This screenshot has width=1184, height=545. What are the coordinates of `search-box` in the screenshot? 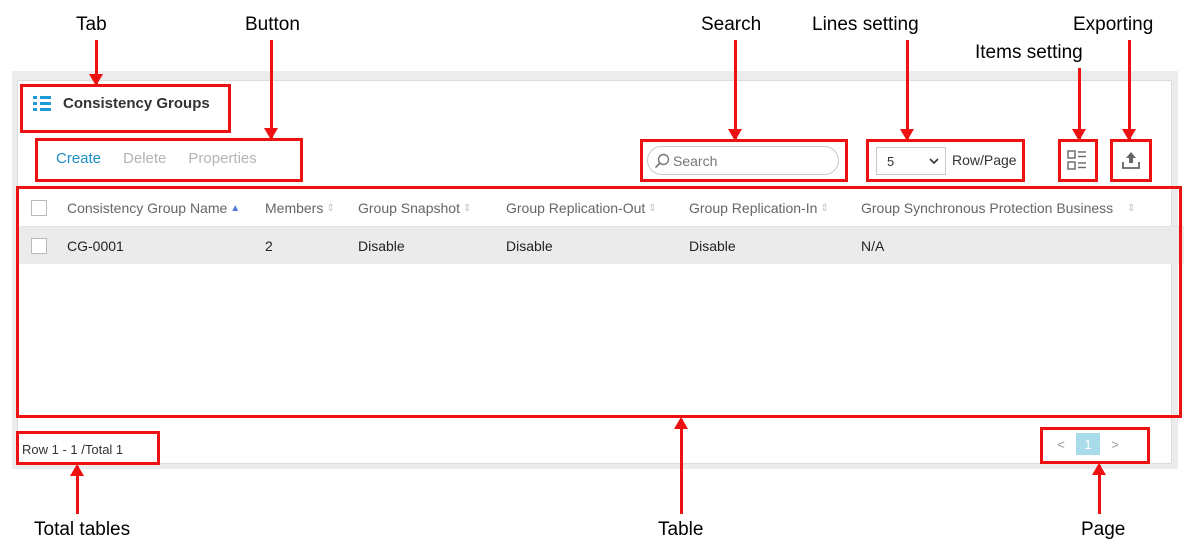 It's located at (743, 160).